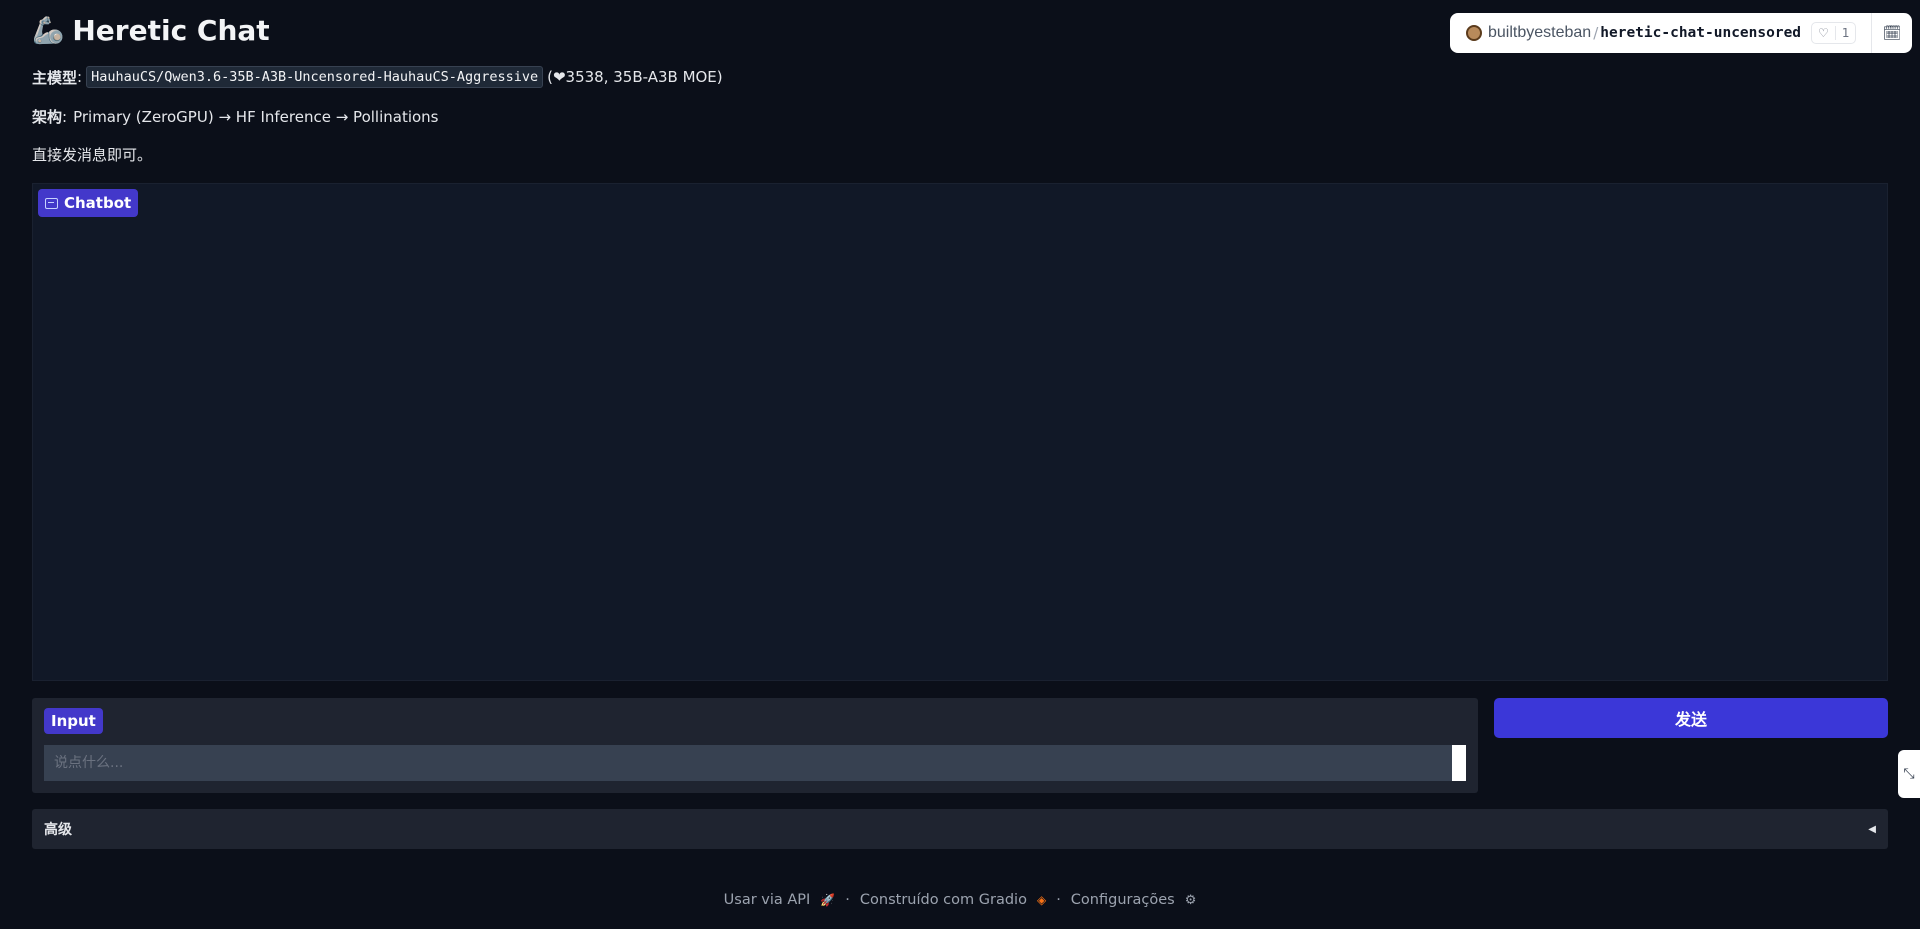  I want to click on send-button: 发送, so click(1691, 718).